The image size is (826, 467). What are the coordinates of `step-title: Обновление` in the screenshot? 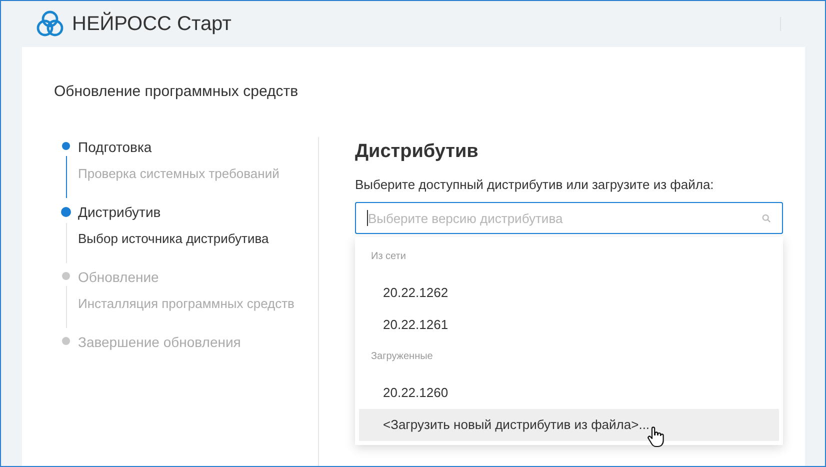 It's located at (119, 277).